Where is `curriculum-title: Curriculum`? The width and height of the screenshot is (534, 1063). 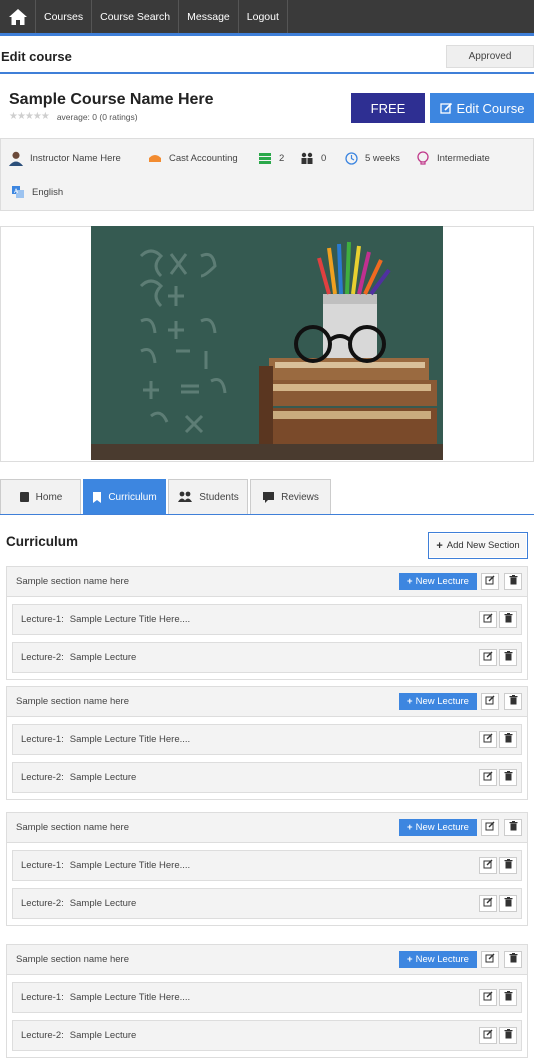
curriculum-title: Curriculum is located at coordinates (42, 541).